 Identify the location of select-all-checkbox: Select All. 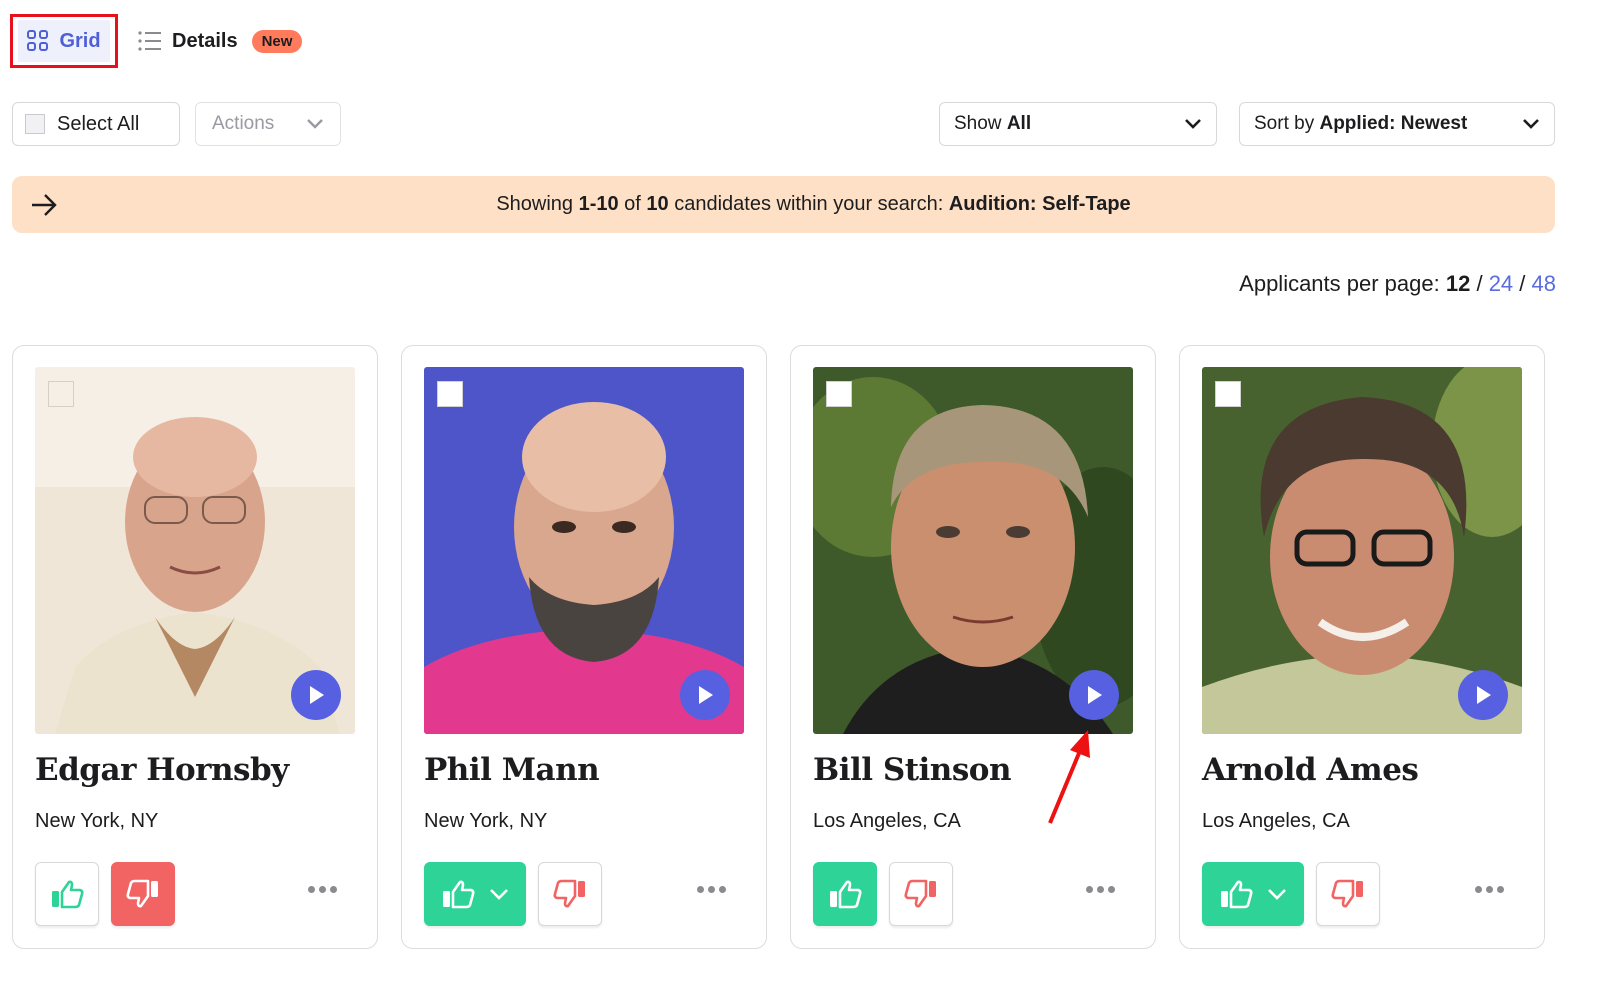
(96, 124).